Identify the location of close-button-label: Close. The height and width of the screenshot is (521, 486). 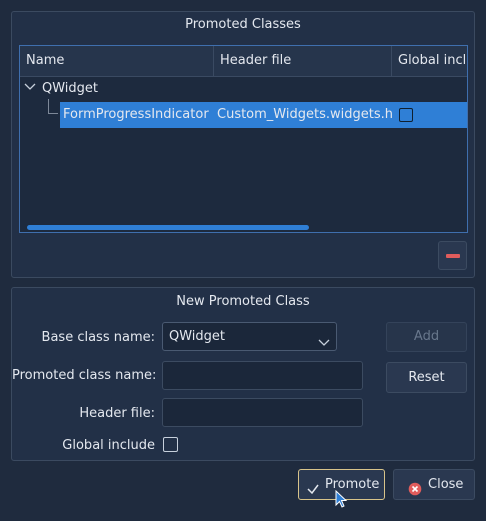
(446, 484).